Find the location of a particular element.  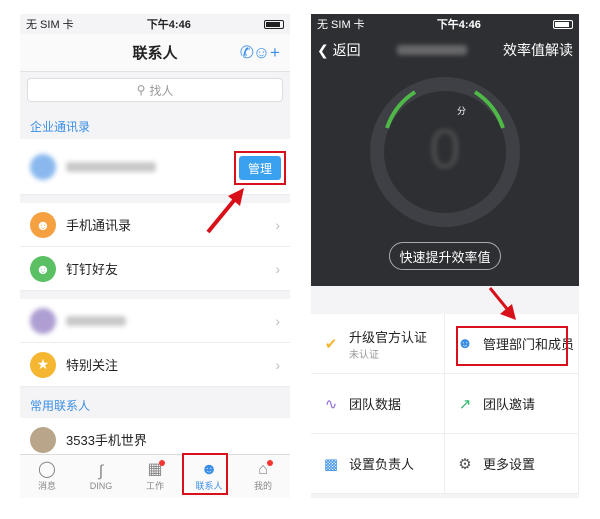

check-icon: ✔ is located at coordinates (331, 344).